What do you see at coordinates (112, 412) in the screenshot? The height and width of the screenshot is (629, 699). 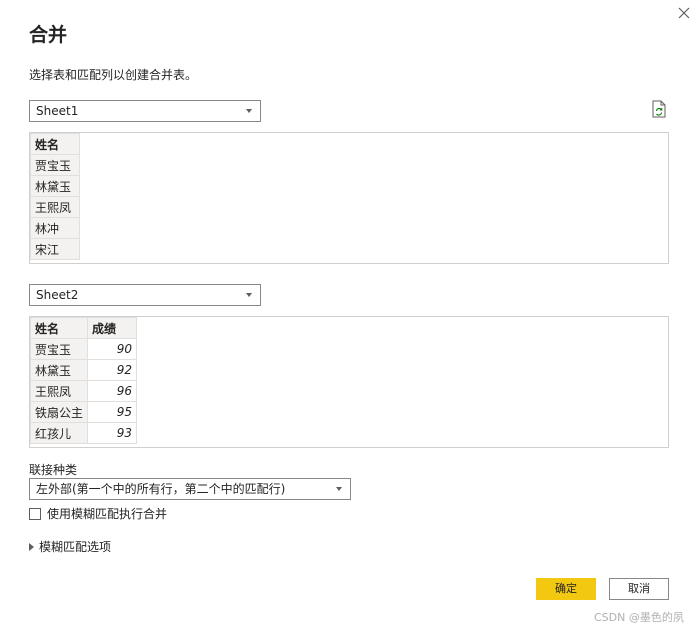 I see `cell-score: 95` at bounding box center [112, 412].